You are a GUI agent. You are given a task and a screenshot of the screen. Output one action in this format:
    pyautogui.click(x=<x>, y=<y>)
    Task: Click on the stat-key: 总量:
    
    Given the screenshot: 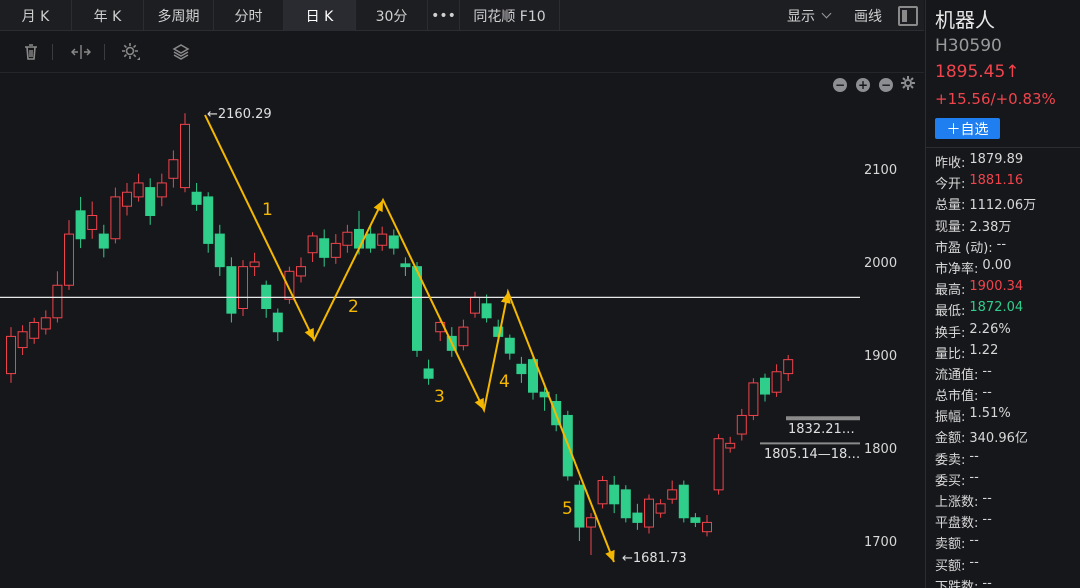 What is the action you would take?
    pyautogui.click(x=950, y=206)
    